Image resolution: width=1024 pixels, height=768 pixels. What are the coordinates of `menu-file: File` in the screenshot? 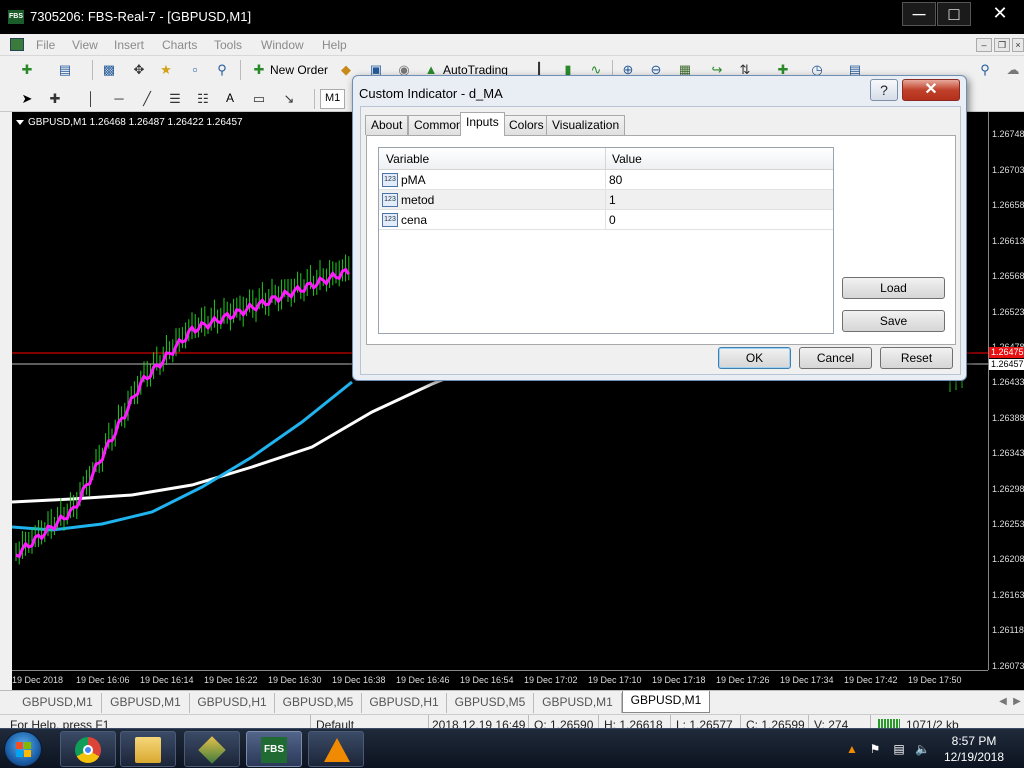 It's located at (45, 45).